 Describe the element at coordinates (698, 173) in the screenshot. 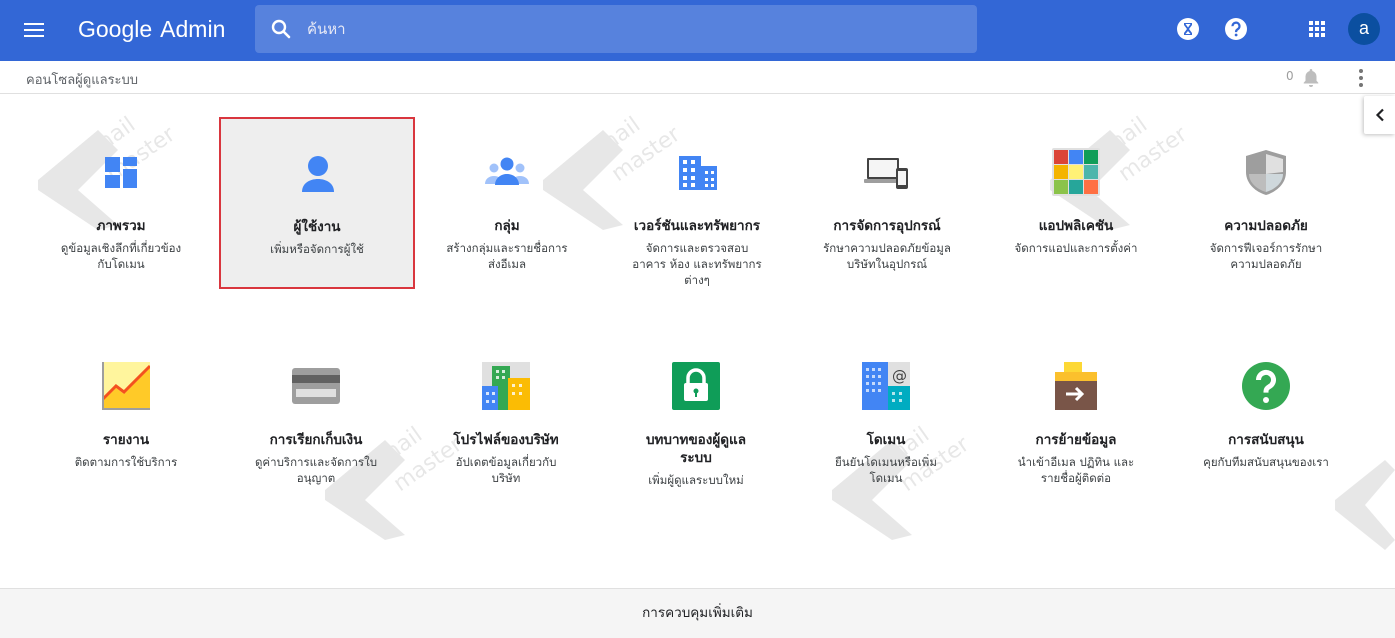

I see `building-icon` at that location.